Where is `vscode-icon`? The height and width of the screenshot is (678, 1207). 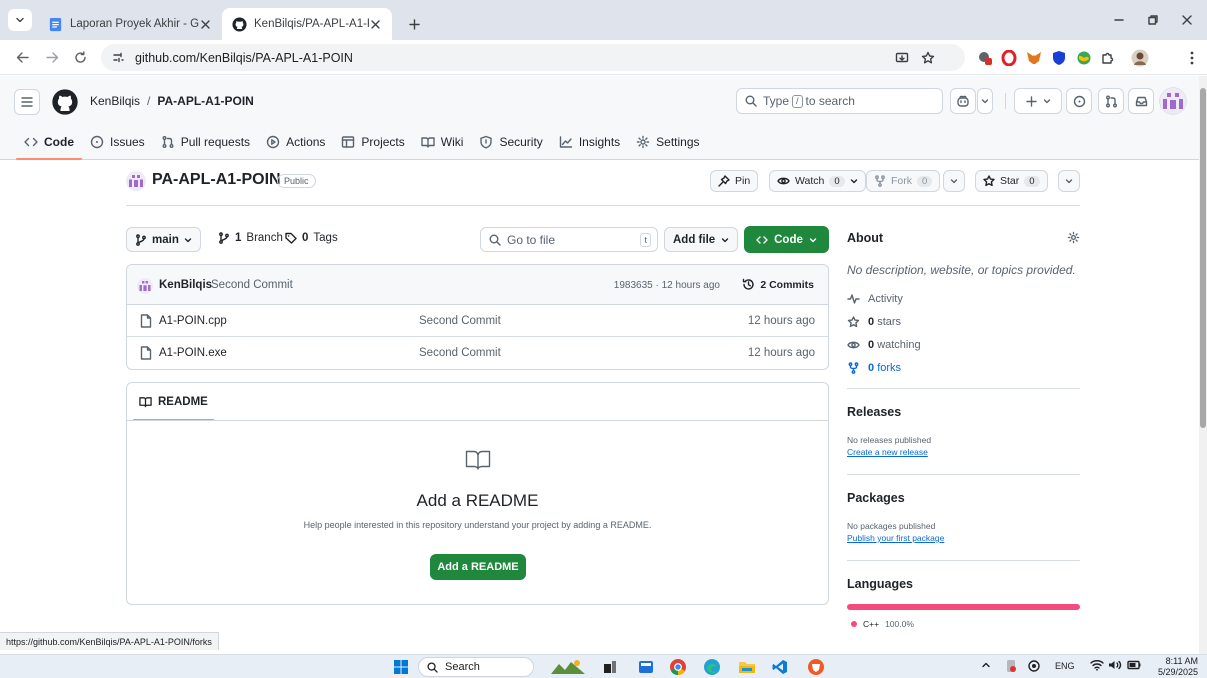 vscode-icon is located at coordinates (780, 667).